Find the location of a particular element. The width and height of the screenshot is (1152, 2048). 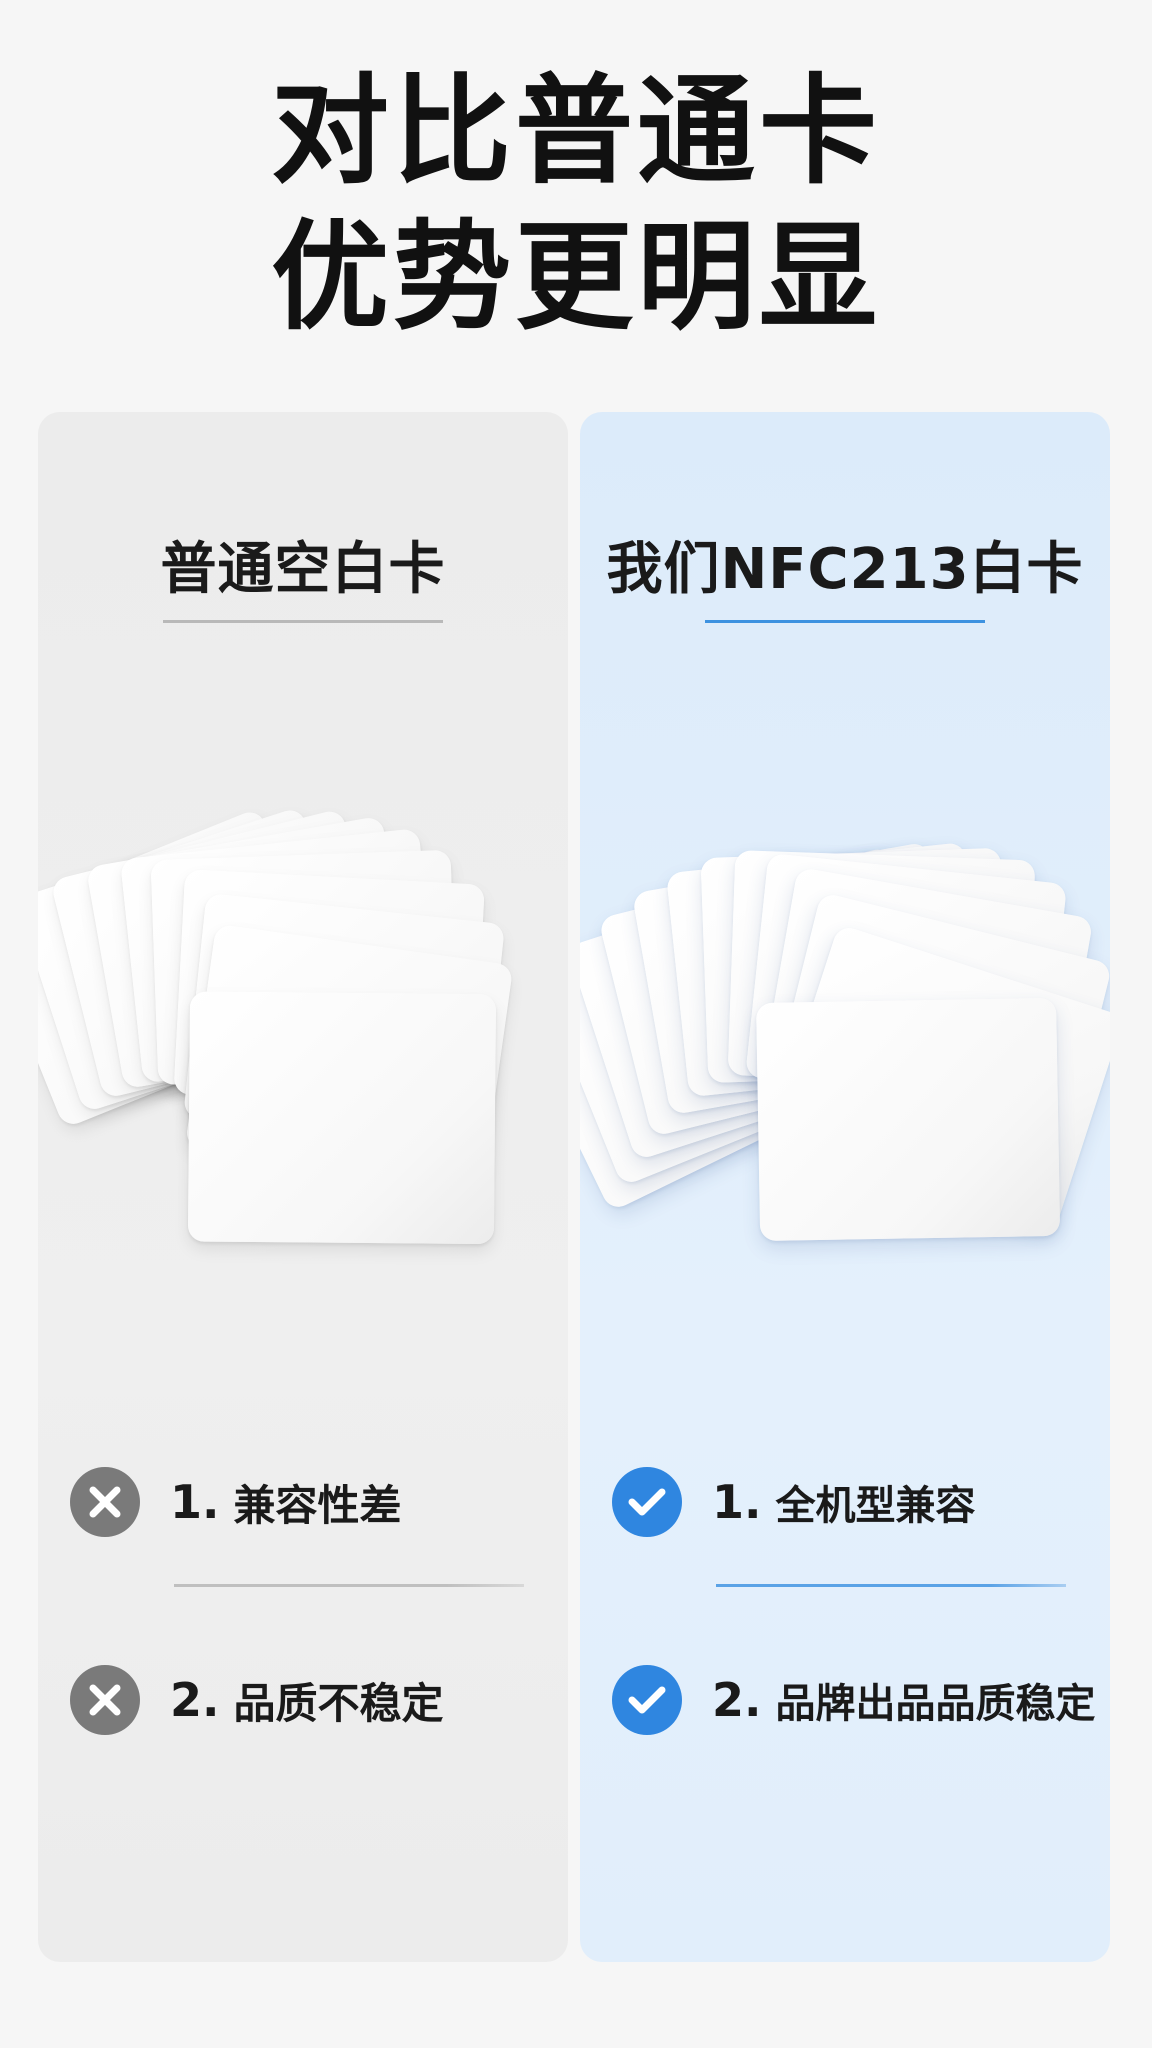

feature-item-1: 1. 兼容性差 is located at coordinates (310, 1502).